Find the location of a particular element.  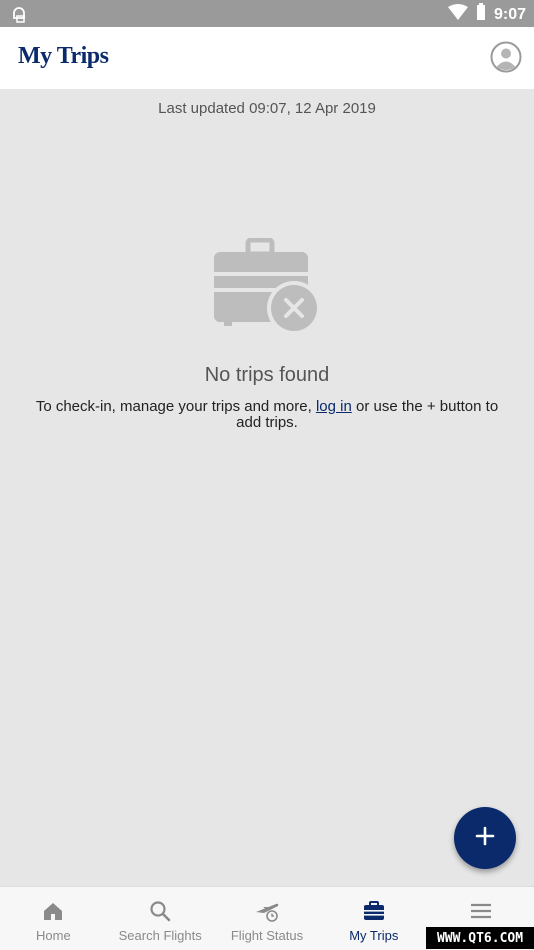

profile-button is located at coordinates (506, 57).